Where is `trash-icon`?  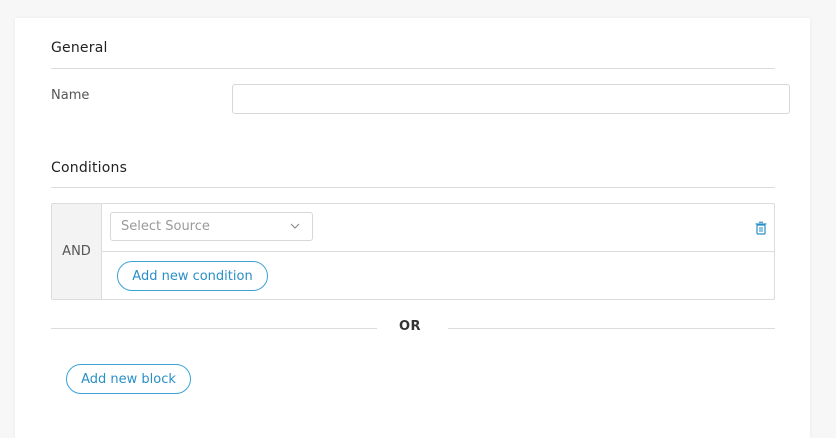 trash-icon is located at coordinates (761, 228).